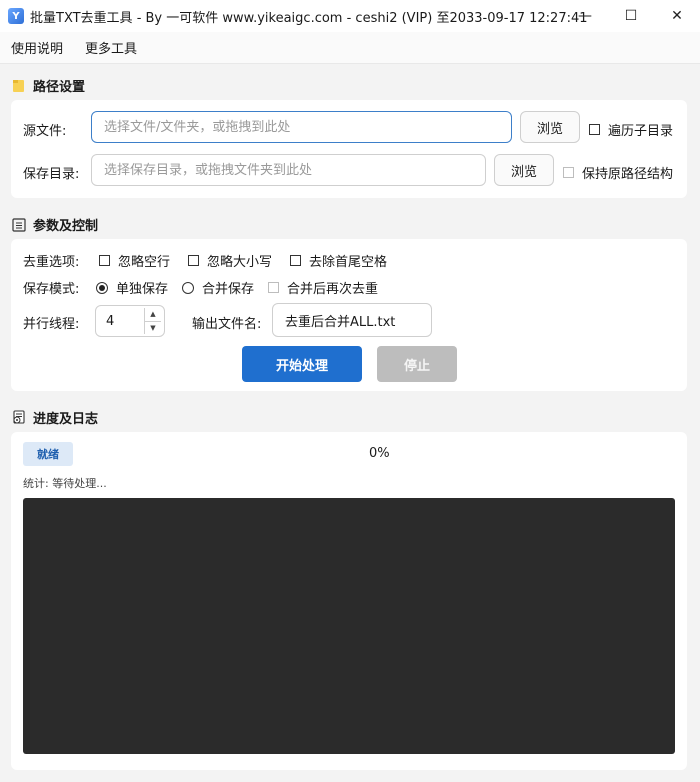 This screenshot has width=700, height=782. Describe the element at coordinates (240, 262) in the screenshot. I see `ignore-case-label: 忽略大小写` at that location.